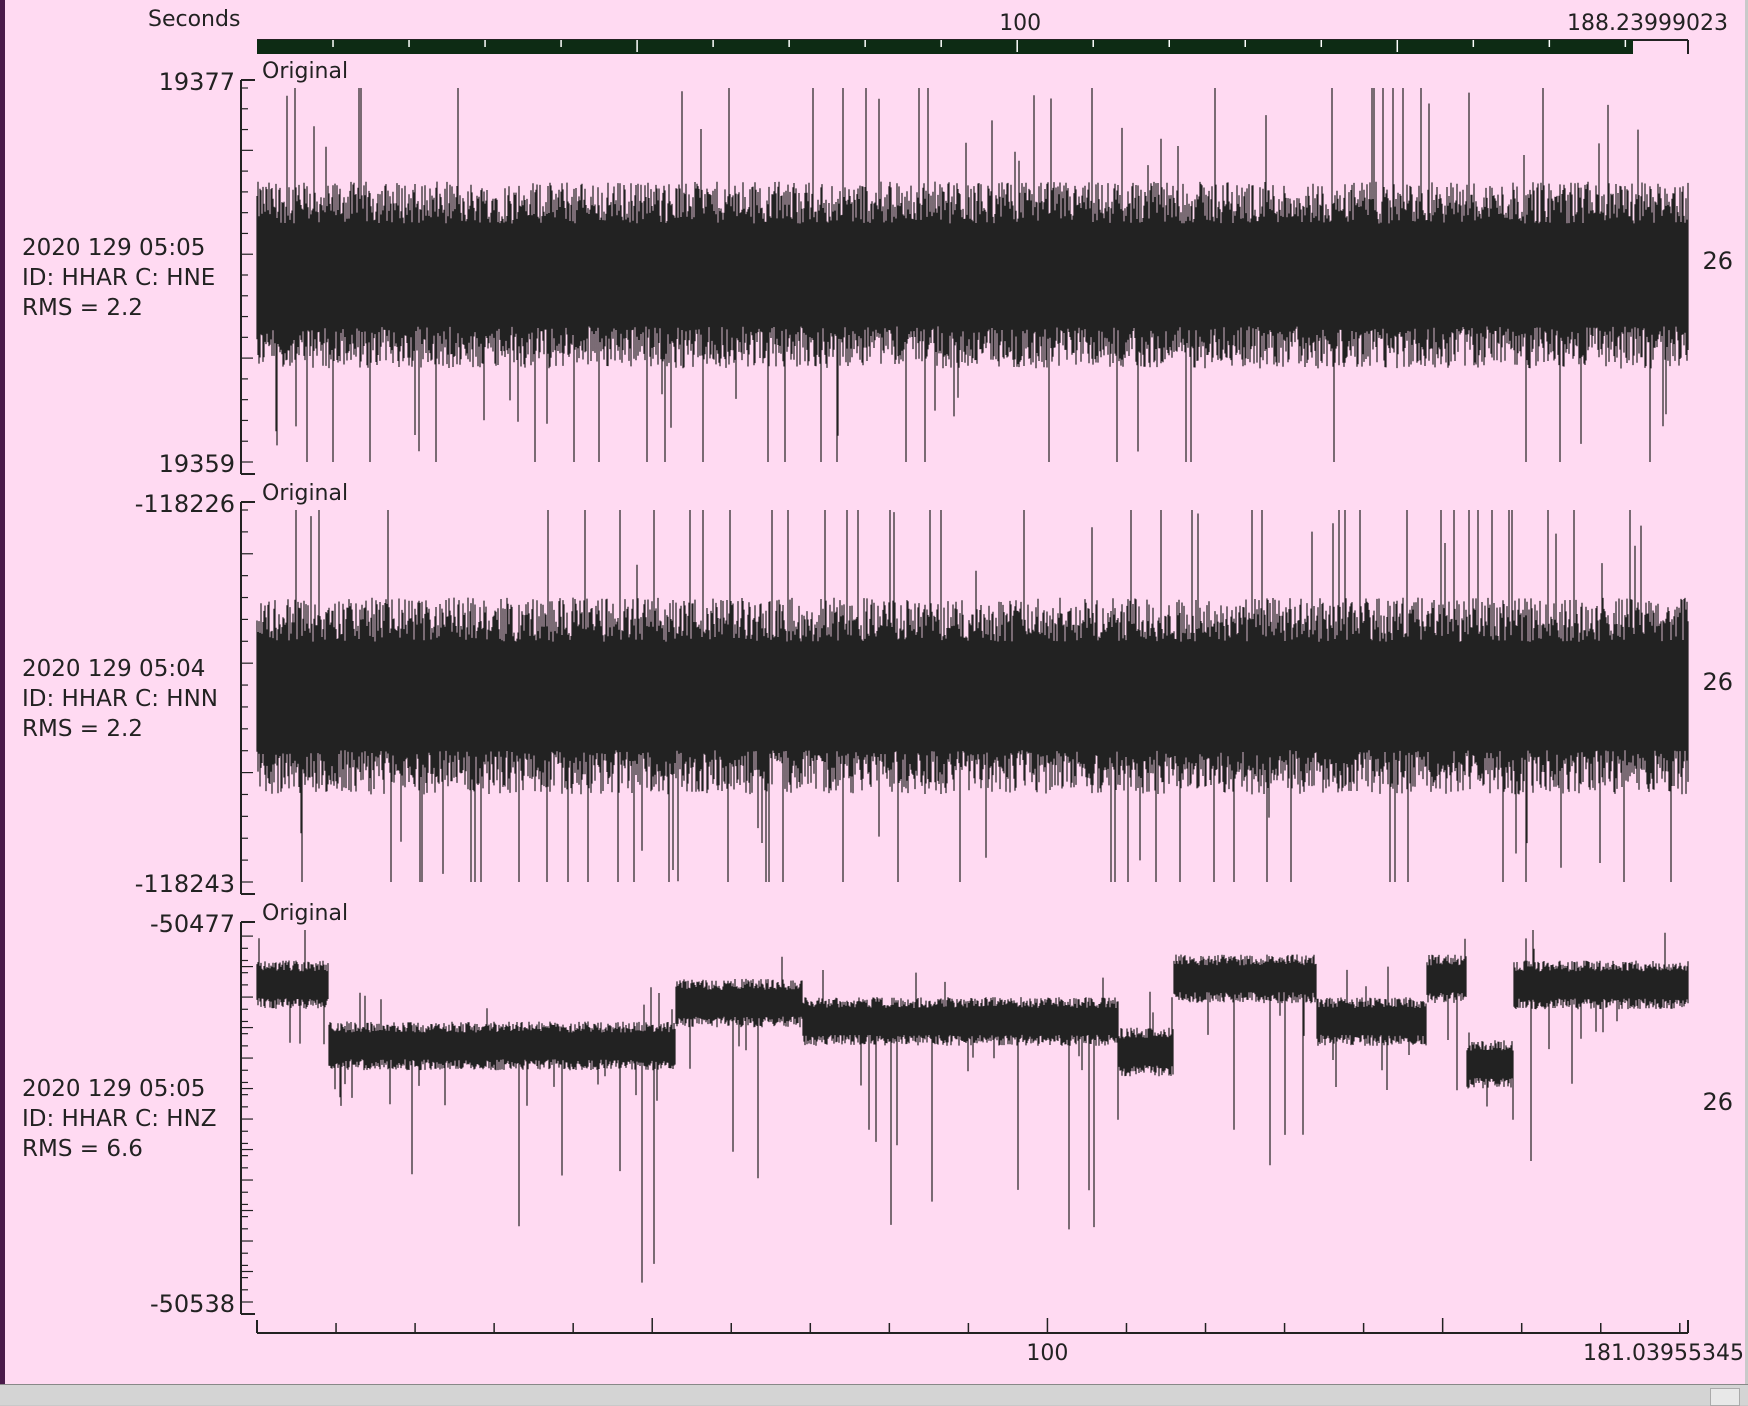  What do you see at coordinates (197, 464) in the screenshot?
I see `trace-HNE-ymin-label: 19359` at bounding box center [197, 464].